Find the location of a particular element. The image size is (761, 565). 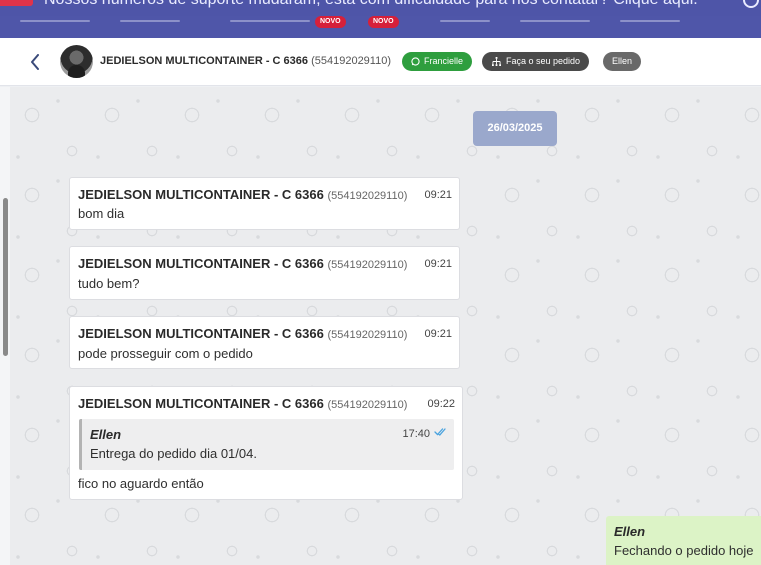

user-tag-label: Ellen is located at coordinates (622, 61).